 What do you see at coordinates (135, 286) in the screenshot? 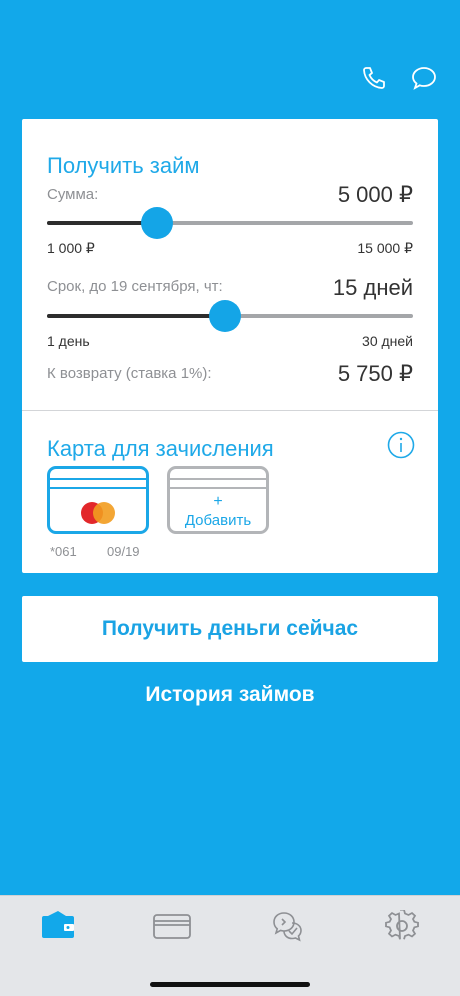
I see `term-label: Срок, до 19 сентября, чт:` at bounding box center [135, 286].